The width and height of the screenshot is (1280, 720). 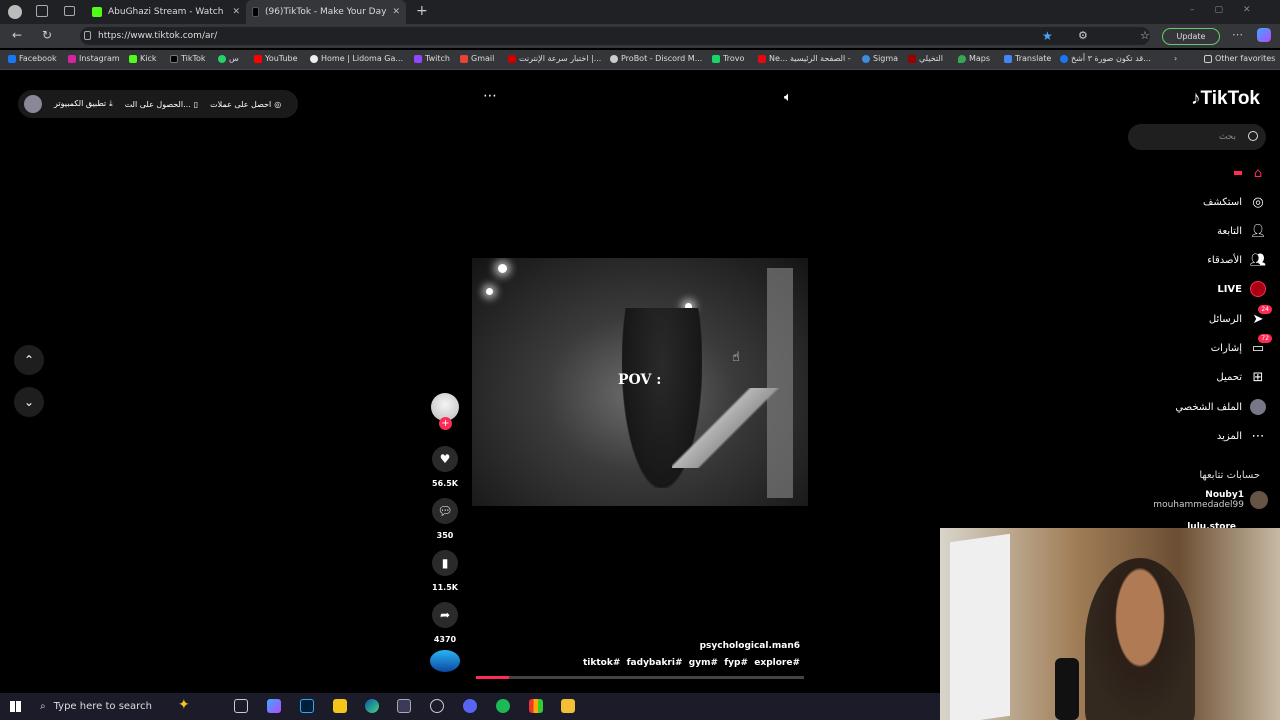 What do you see at coordinates (1241, 231) in the screenshot?
I see `sidebar-item-following: التابعة 👤︎` at bounding box center [1241, 231].